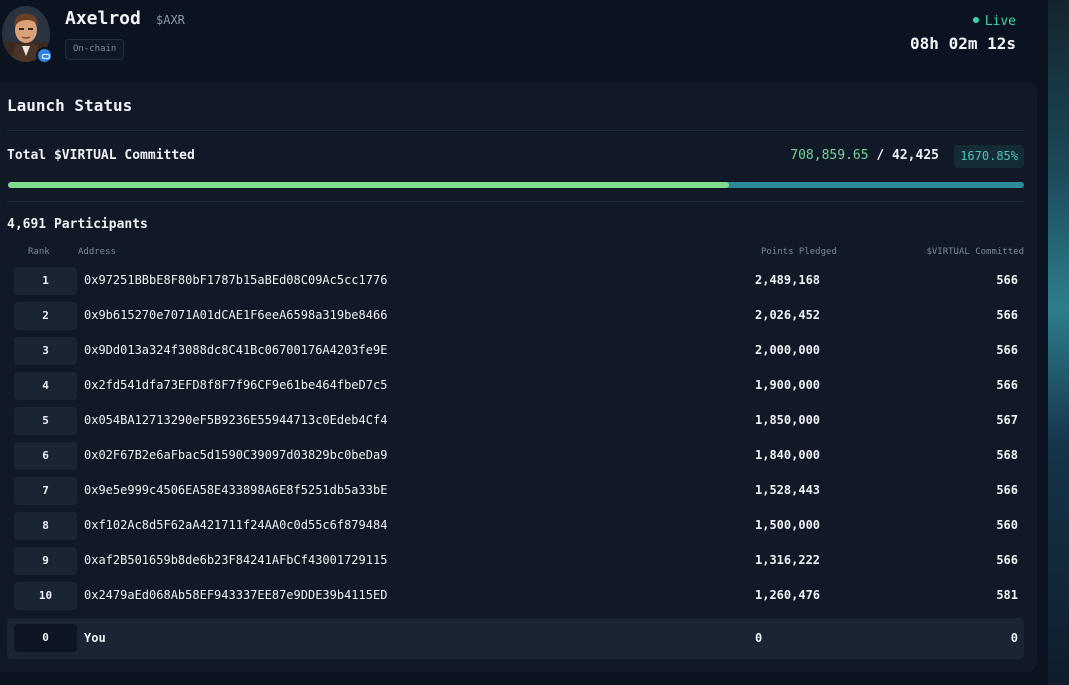 The width and height of the screenshot is (1069, 685). What do you see at coordinates (369, 185) in the screenshot?
I see `progress-fill` at bounding box center [369, 185].